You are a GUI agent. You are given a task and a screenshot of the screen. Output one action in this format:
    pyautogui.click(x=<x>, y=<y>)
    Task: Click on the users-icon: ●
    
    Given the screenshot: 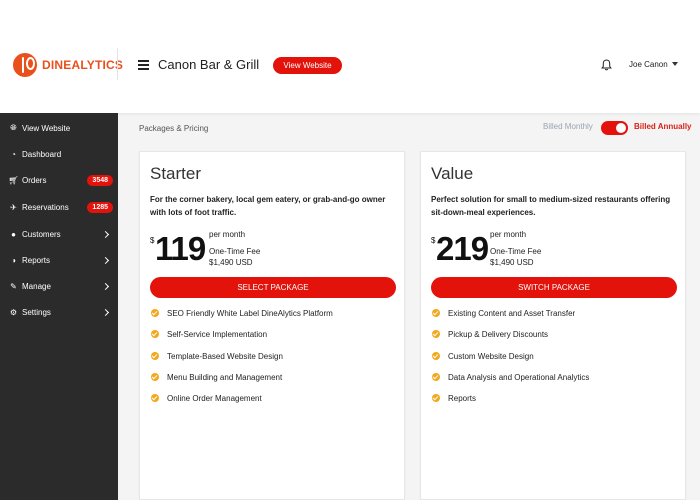 What is the action you would take?
    pyautogui.click(x=13, y=234)
    